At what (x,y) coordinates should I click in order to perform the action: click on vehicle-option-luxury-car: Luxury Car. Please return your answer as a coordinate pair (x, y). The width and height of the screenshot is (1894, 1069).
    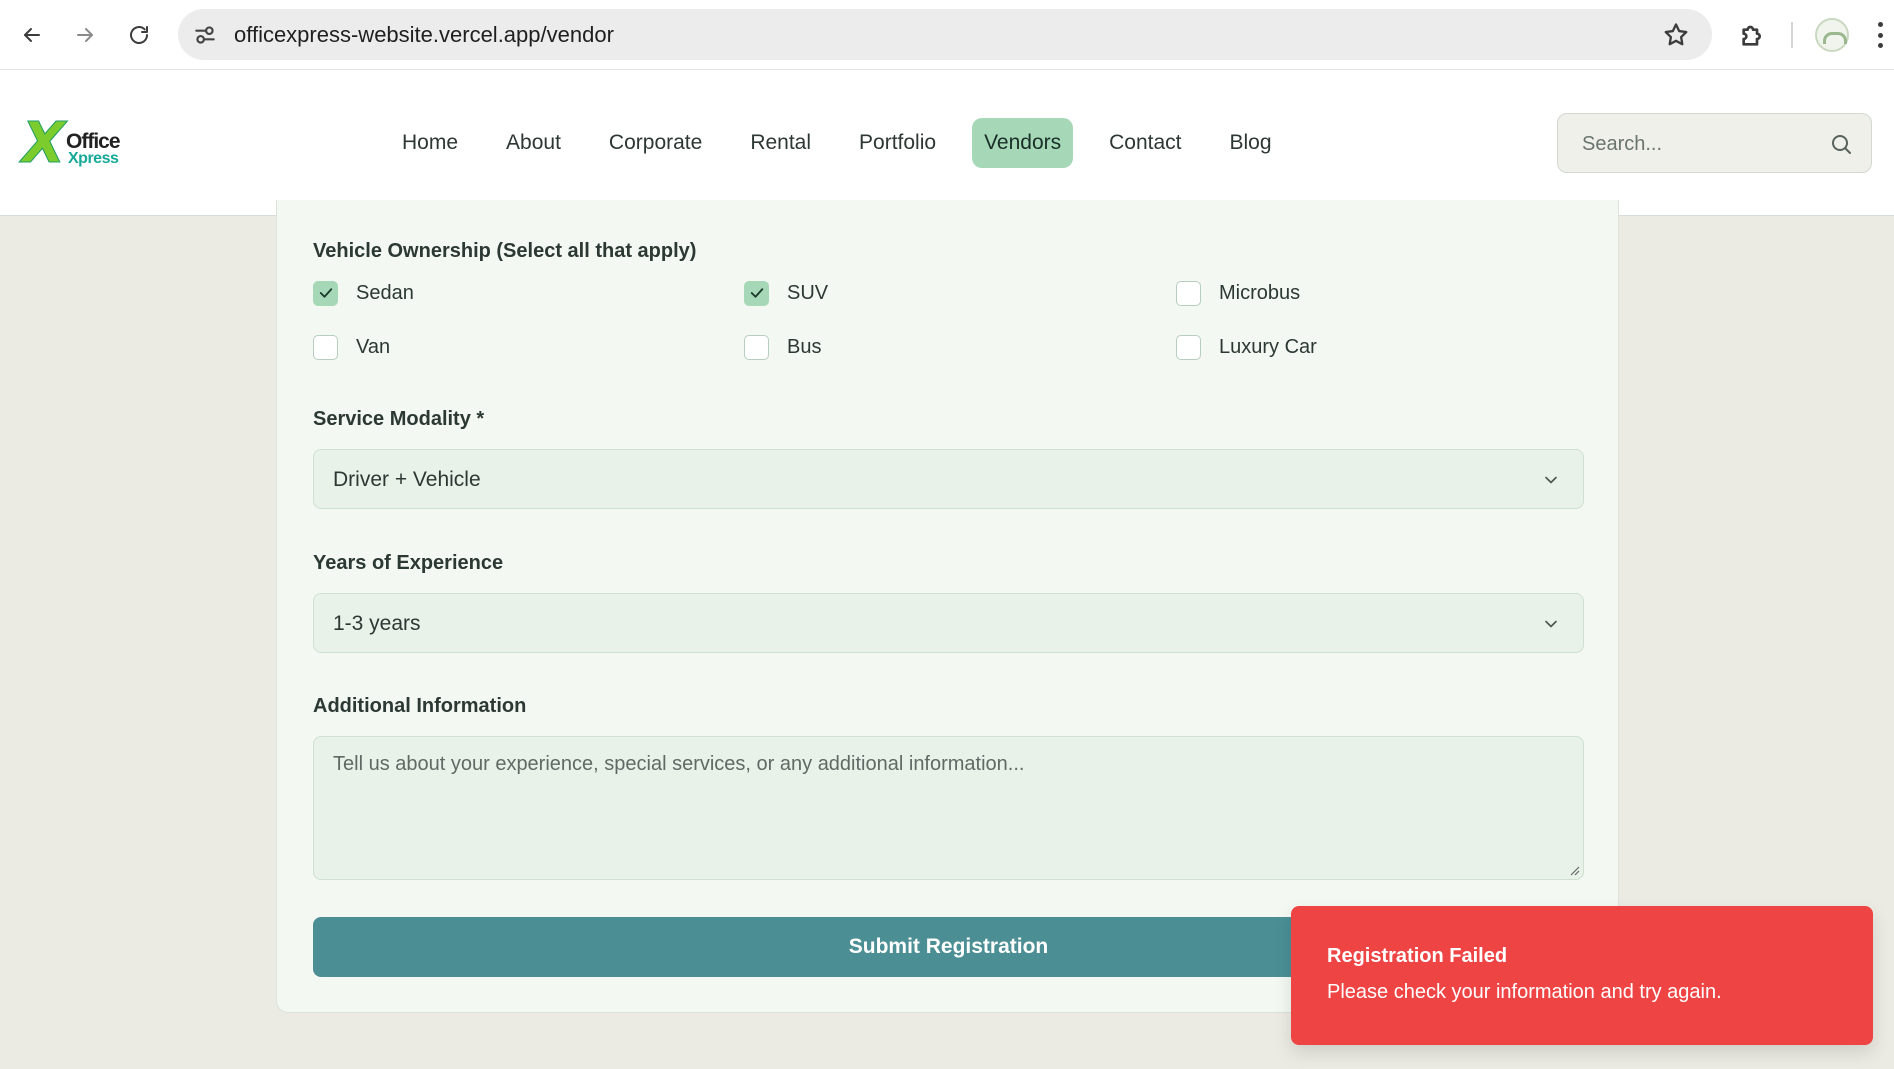
    Looking at the image, I should click on (1246, 347).